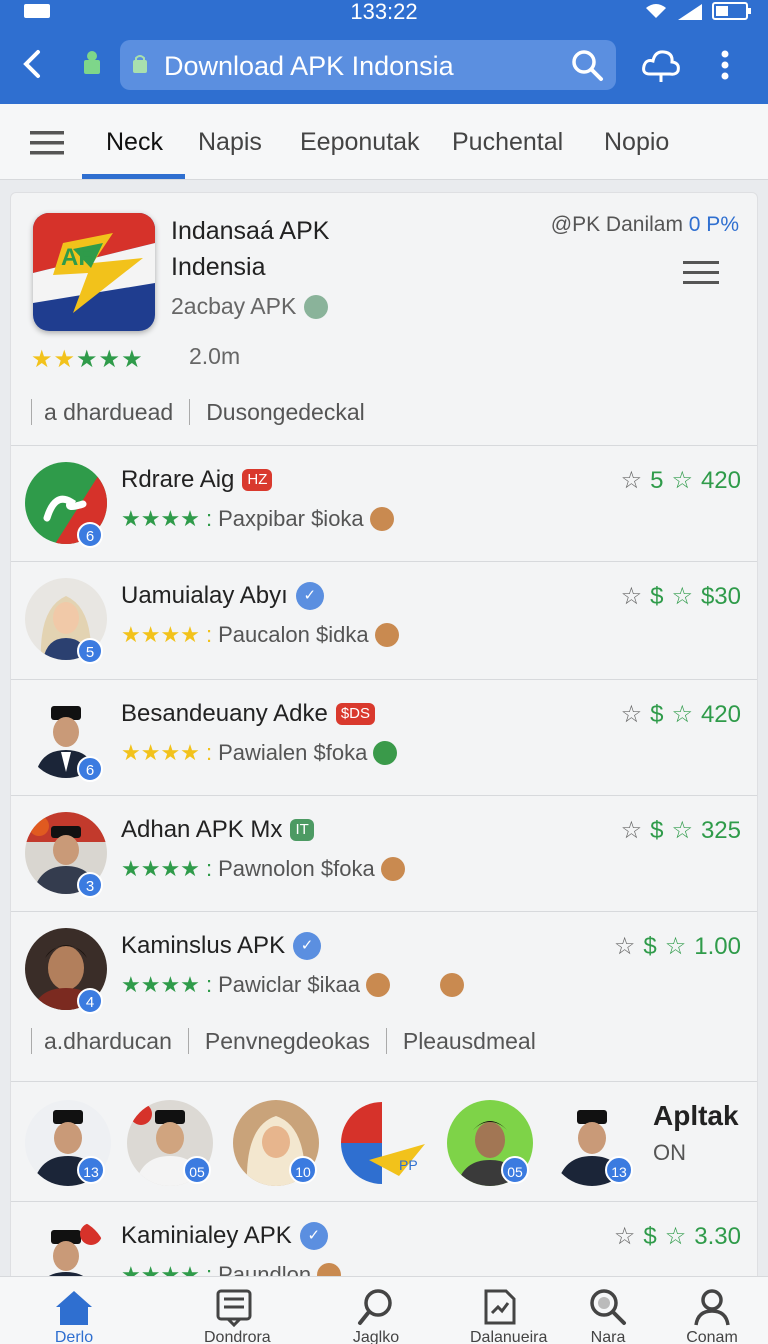 The height and width of the screenshot is (1344, 768). What do you see at coordinates (289, 984) in the screenshot?
I see `list-item-subtitle-text: Pawiclar $ikaa` at bounding box center [289, 984].